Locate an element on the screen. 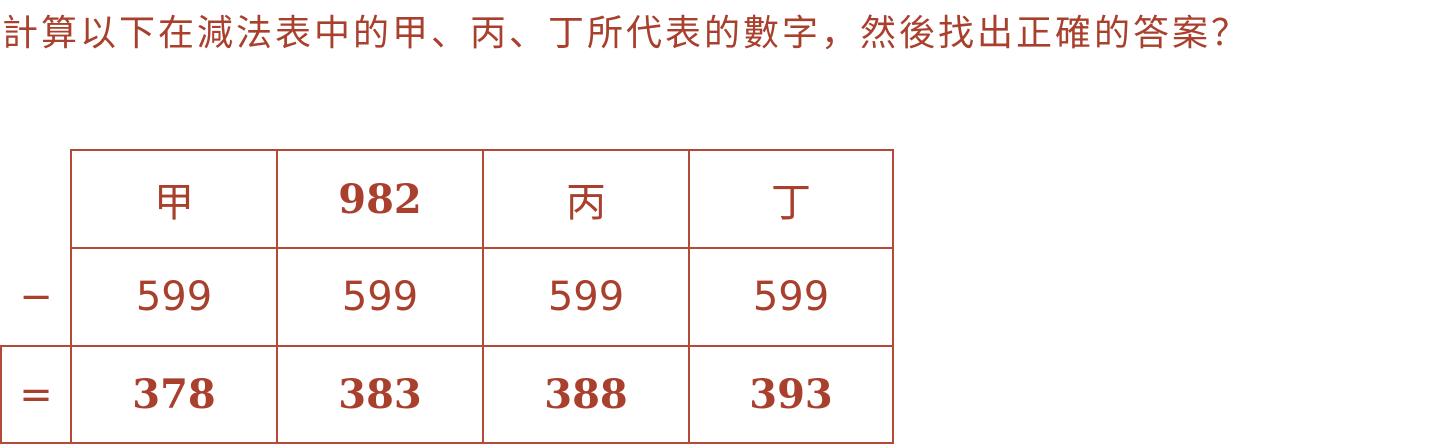  result-cell-3: 388 is located at coordinates (586, 394).